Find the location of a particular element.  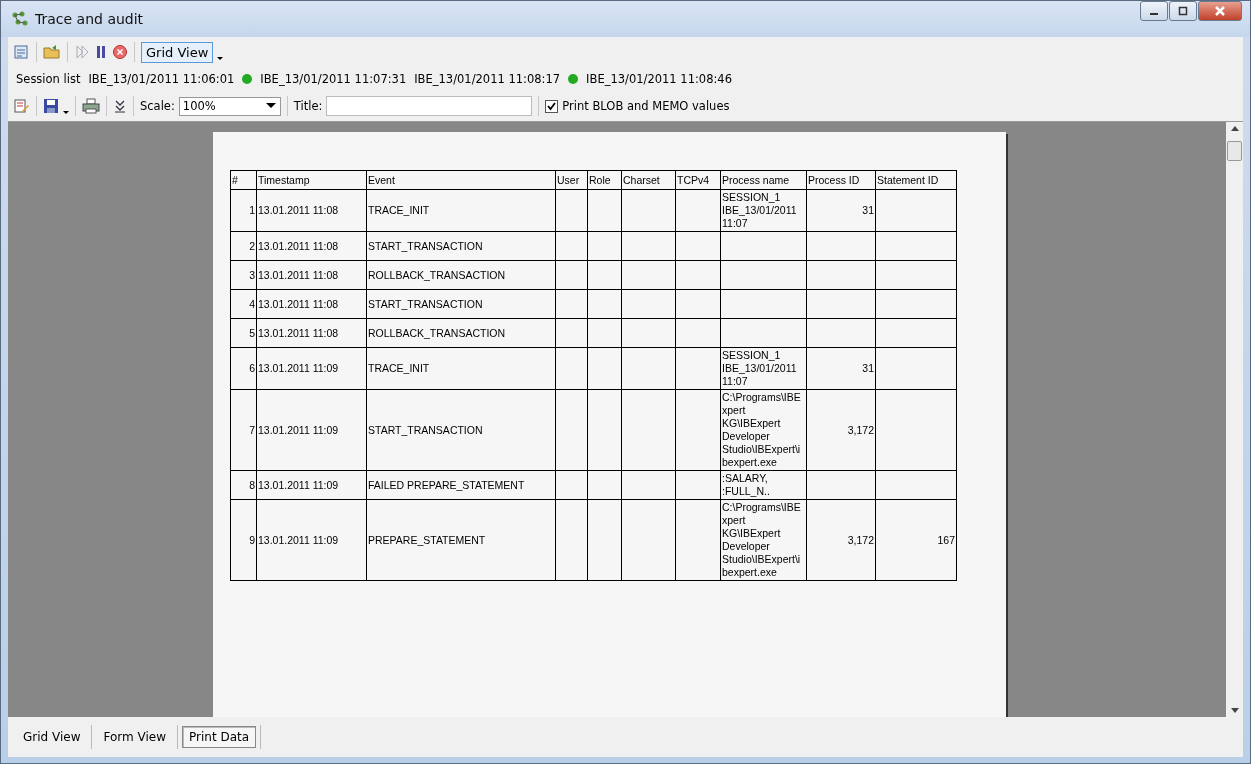

row-number: 4 is located at coordinates (252, 303).